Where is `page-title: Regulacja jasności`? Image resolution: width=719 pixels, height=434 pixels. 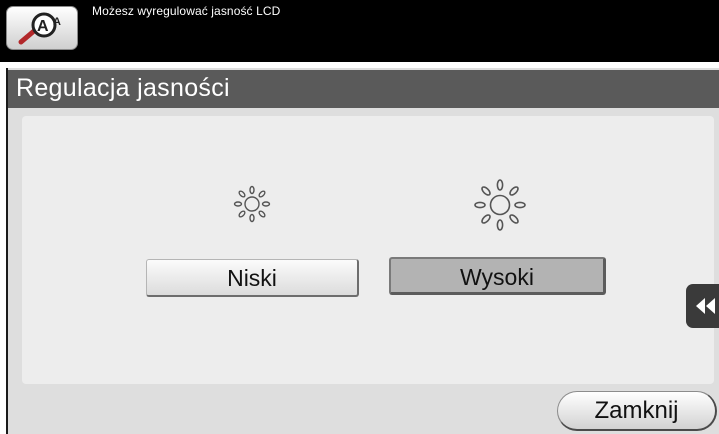 page-title: Regulacja jasności is located at coordinates (123, 88).